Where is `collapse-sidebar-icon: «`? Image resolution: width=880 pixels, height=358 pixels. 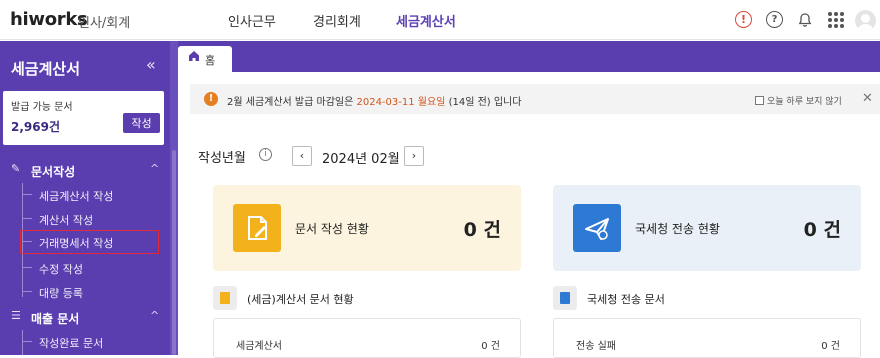 collapse-sidebar-icon: « is located at coordinates (151, 64).